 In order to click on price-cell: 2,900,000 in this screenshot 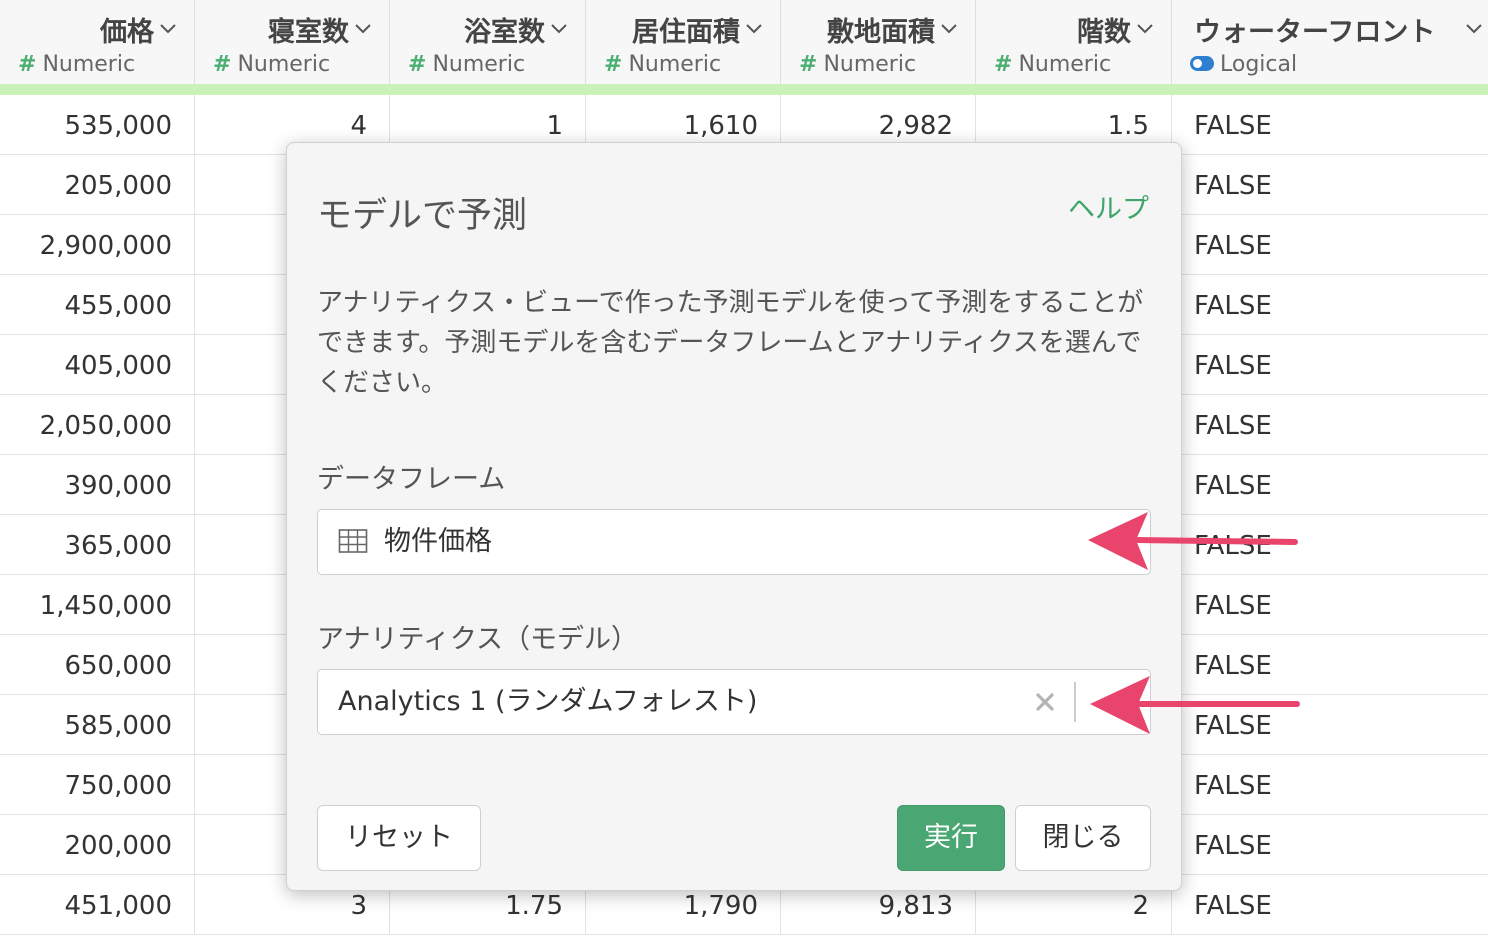, I will do `click(97, 245)`.